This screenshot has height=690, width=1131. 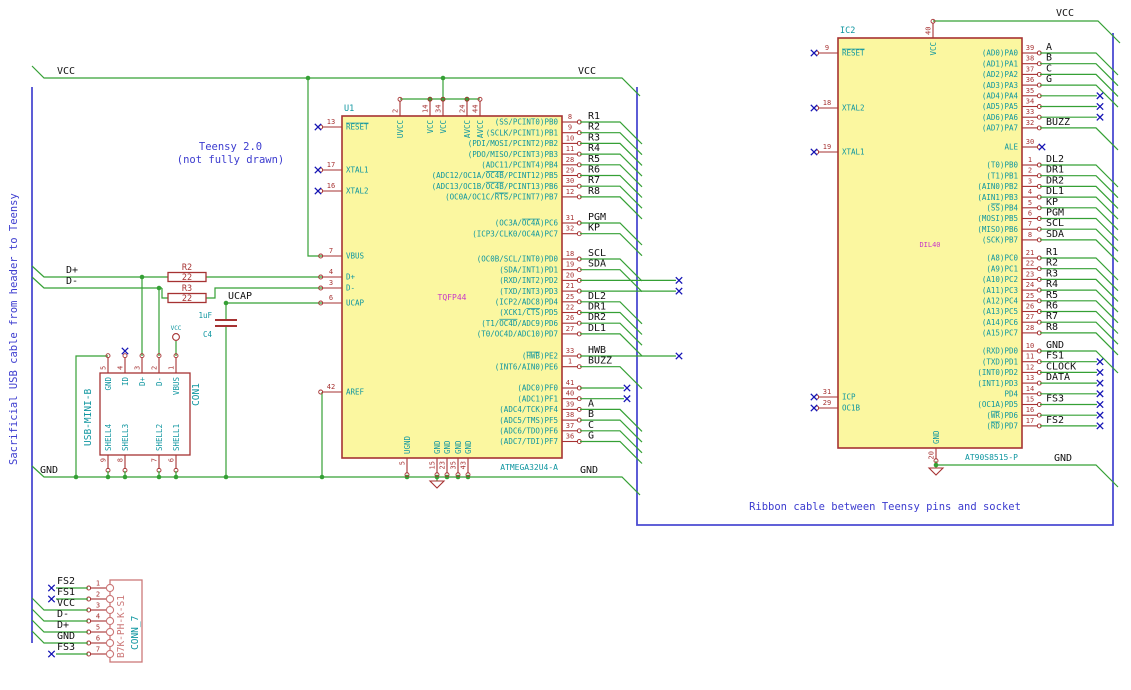 I want to click on pin-name: (ADC5/TMS)PF5, so click(x=528, y=420).